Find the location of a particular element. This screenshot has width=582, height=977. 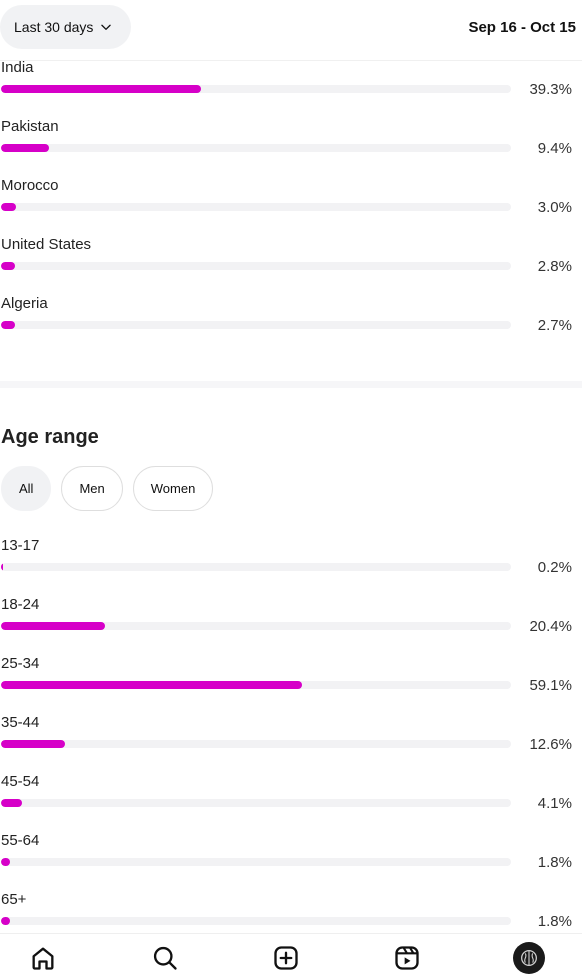

bar-label: 25-34 is located at coordinates (20, 663).